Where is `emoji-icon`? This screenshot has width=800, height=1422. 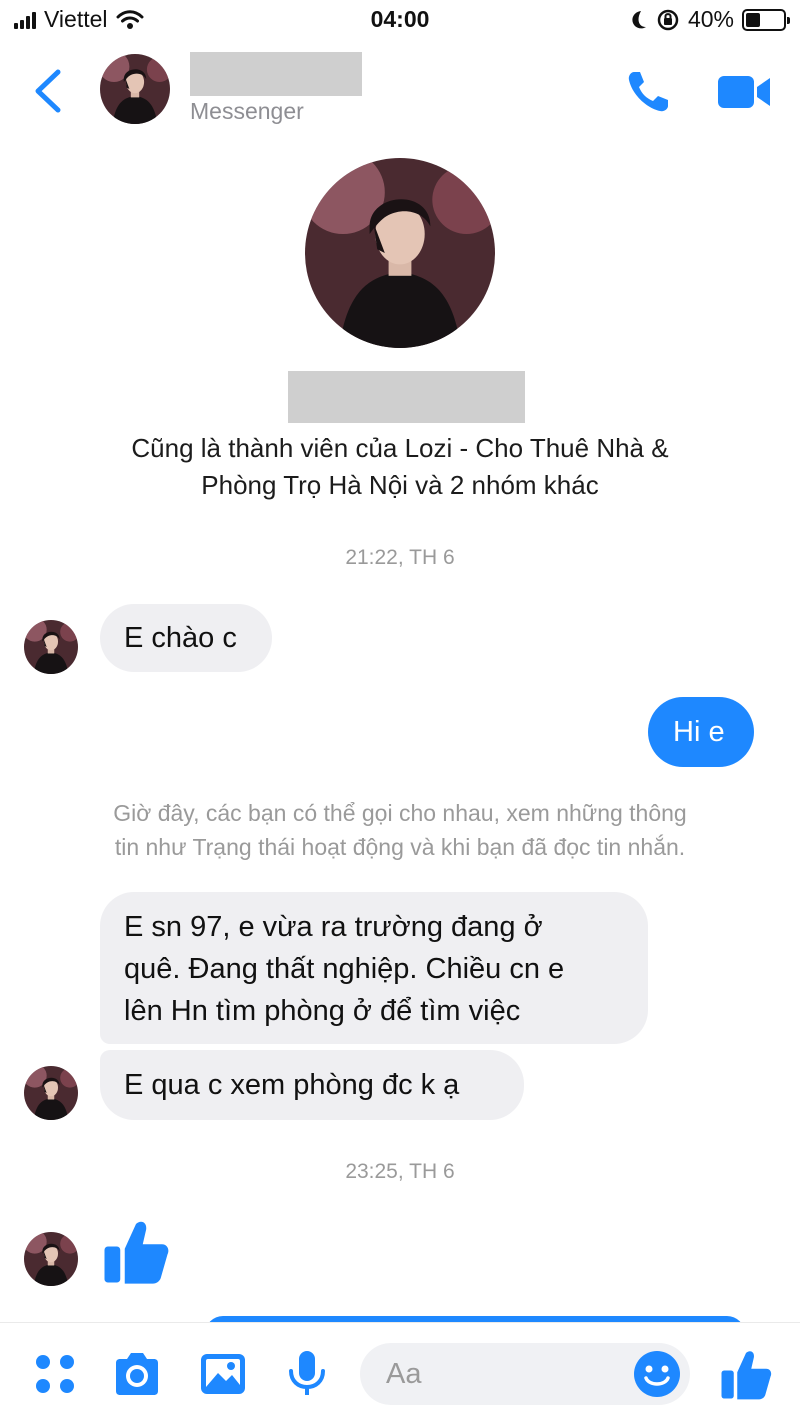 emoji-icon is located at coordinates (657, 1374).